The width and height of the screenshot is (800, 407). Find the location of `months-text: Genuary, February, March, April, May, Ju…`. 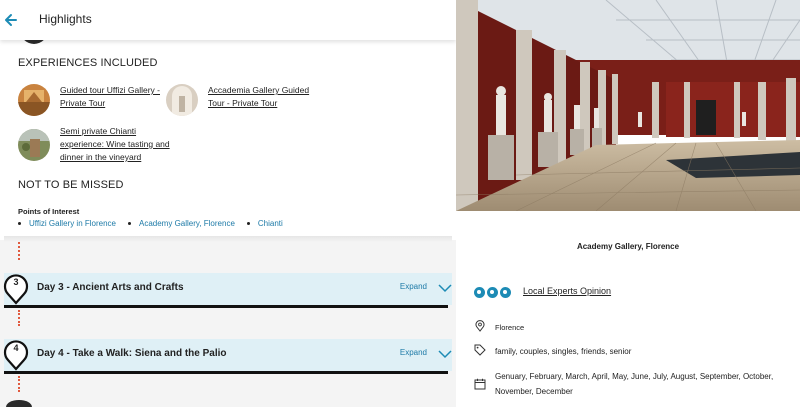

months-text: Genuary, February, March, April, May, Ju… is located at coordinates (634, 384).